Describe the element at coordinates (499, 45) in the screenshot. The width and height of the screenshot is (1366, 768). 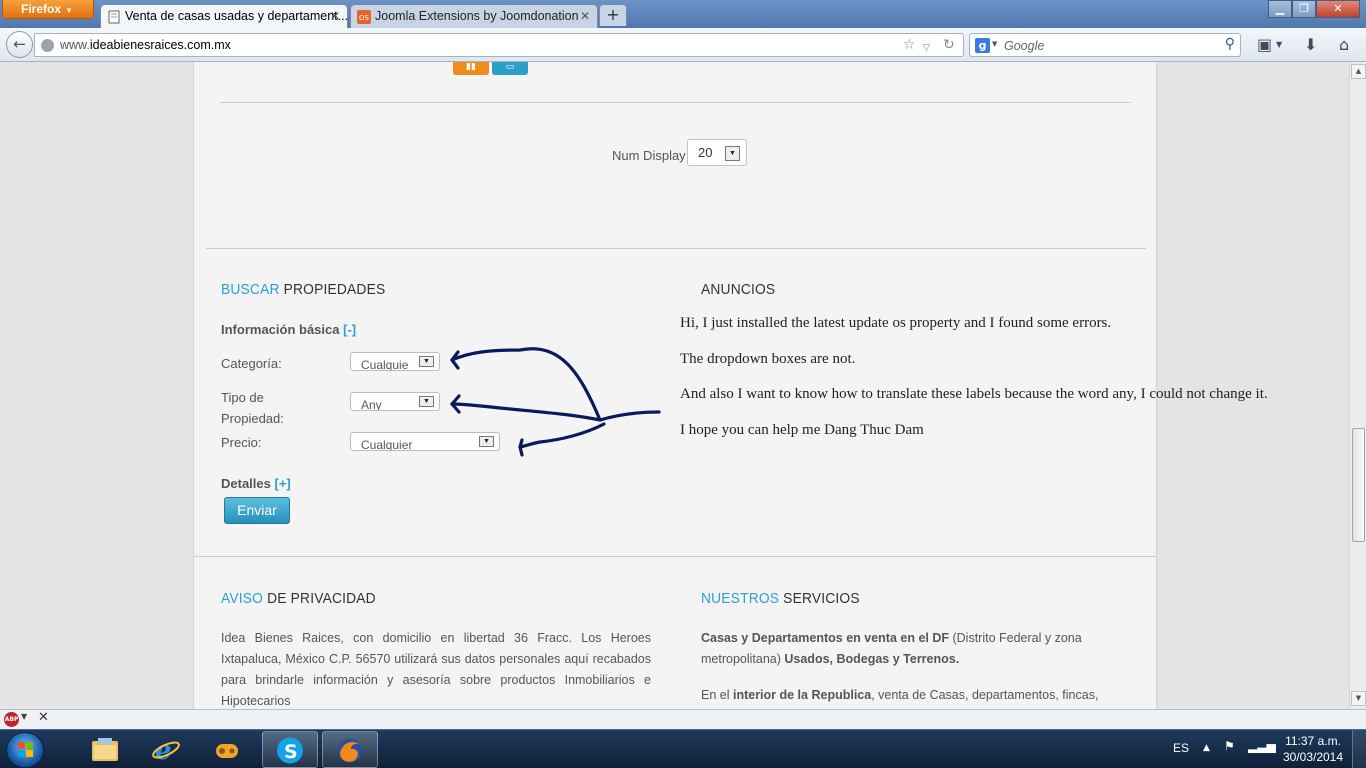
I see `url-bar: www.ideabienesraices.com.mx ☆ ▽ ↻` at that location.